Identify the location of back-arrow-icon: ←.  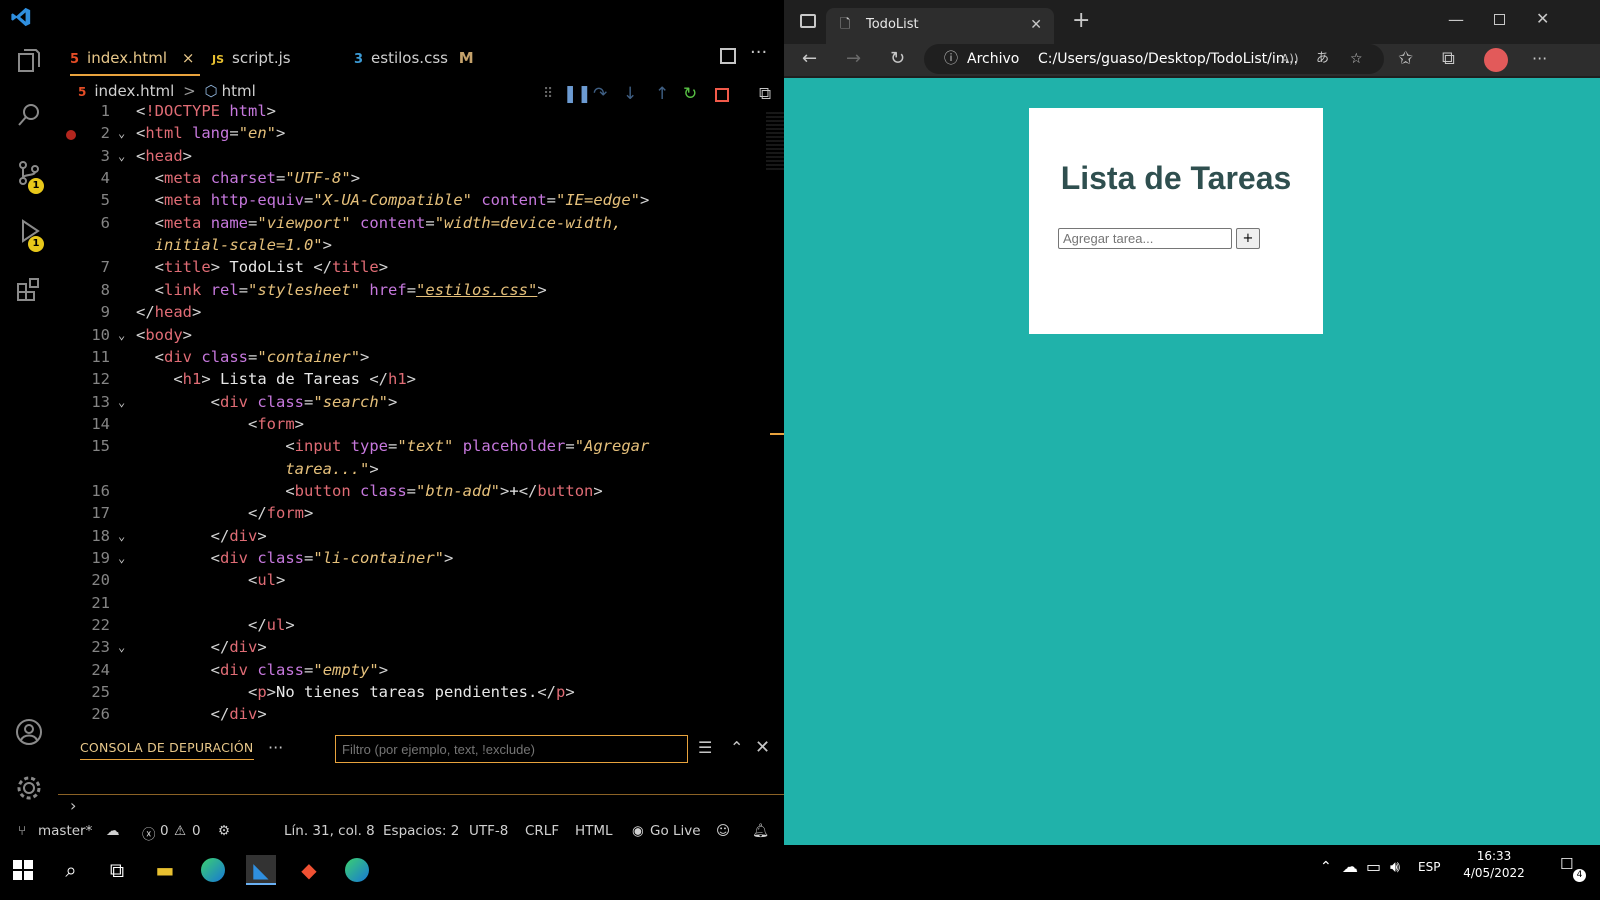
(809, 59).